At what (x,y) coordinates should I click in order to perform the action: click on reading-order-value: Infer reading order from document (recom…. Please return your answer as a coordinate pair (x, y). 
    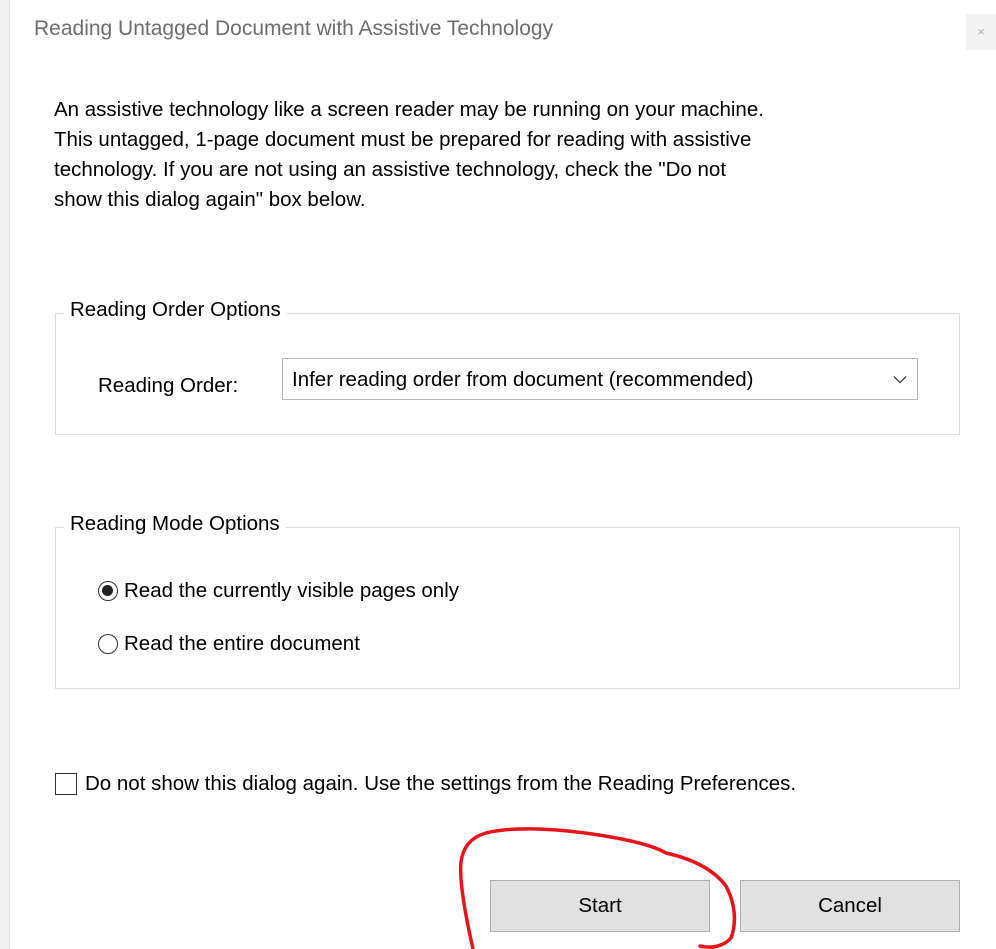
    Looking at the image, I should click on (523, 379).